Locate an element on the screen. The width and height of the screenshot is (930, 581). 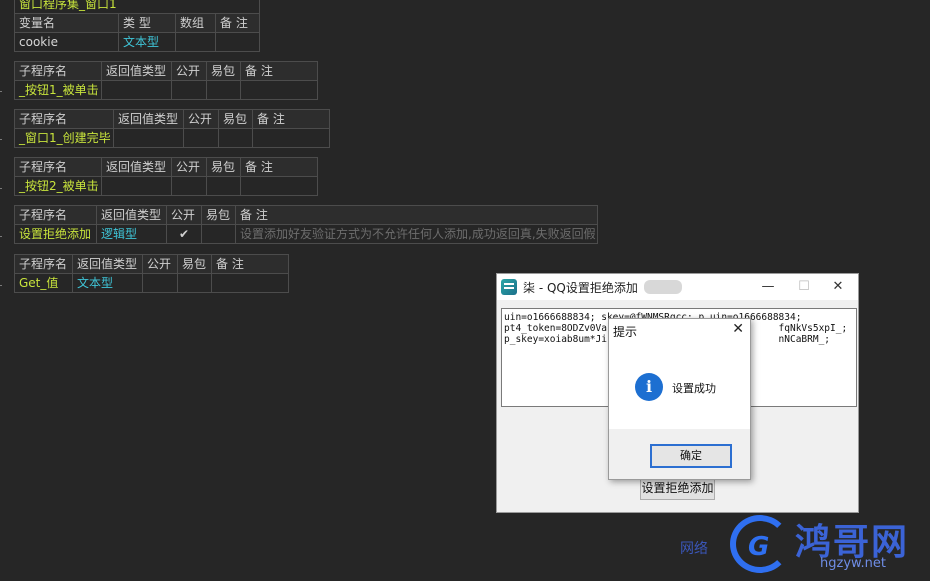
window-title: 柒 - QQ设置拒绝添加 is located at coordinates (580, 287).